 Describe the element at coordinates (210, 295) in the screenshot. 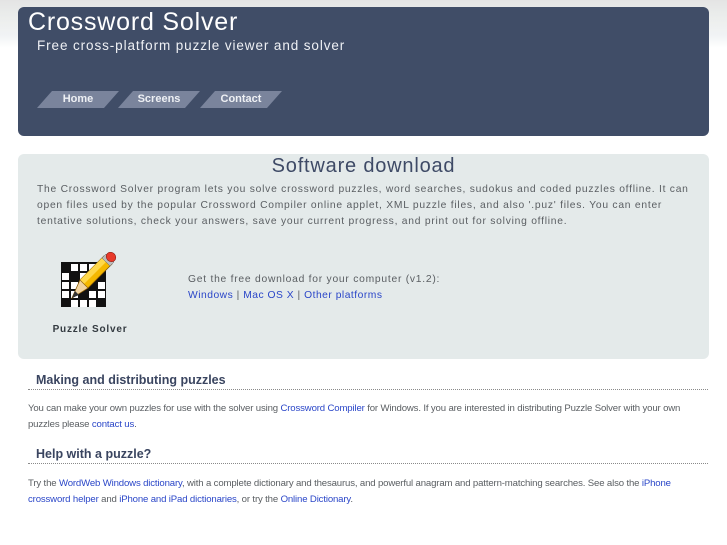

I see `download-windows-link: Windows` at that location.